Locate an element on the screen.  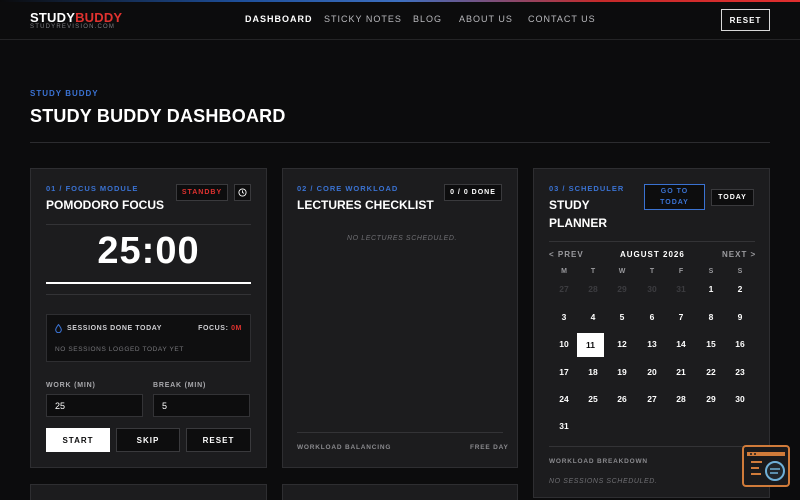
timer-settings-button is located at coordinates (242, 192).